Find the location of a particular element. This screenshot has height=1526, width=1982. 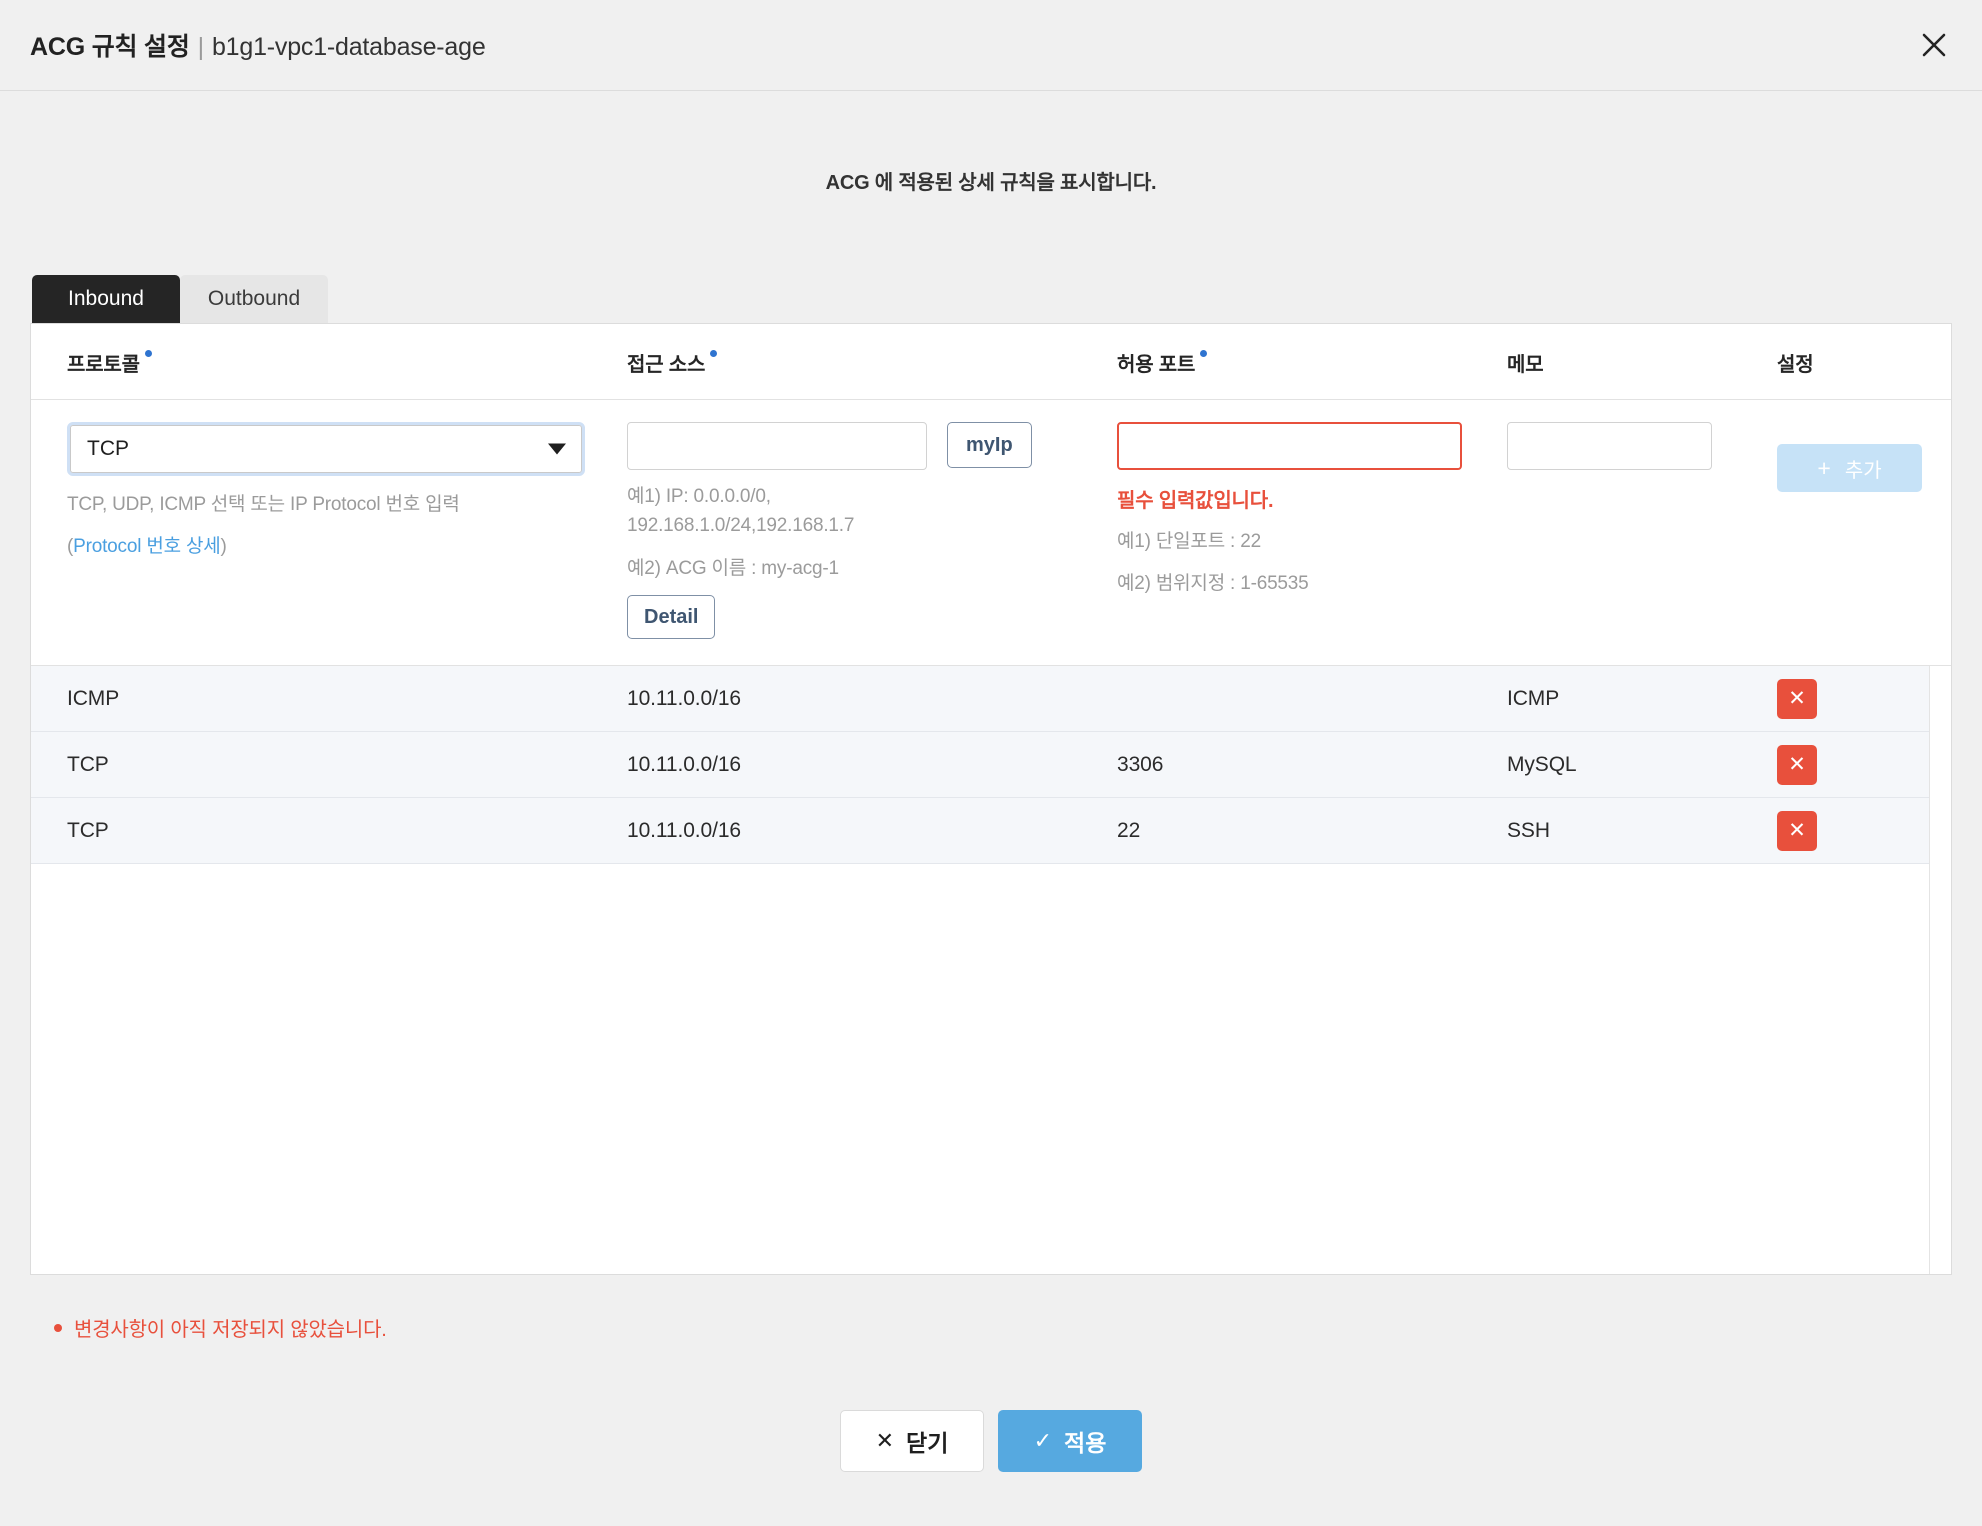

memo-cell is located at coordinates (1606, 519).